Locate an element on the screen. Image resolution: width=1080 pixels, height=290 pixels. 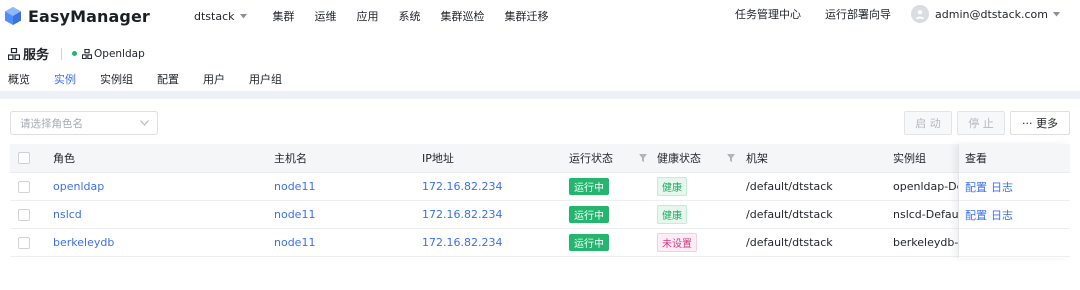
tab-users: 用户 is located at coordinates (214, 82).